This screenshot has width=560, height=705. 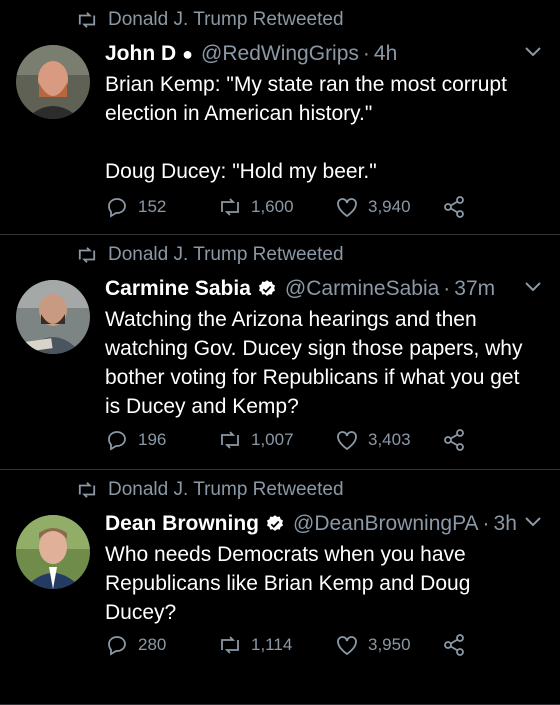 I want to click on tweet-text-line: Republicans like Brian Kemp and Doug, so click(x=288, y=583).